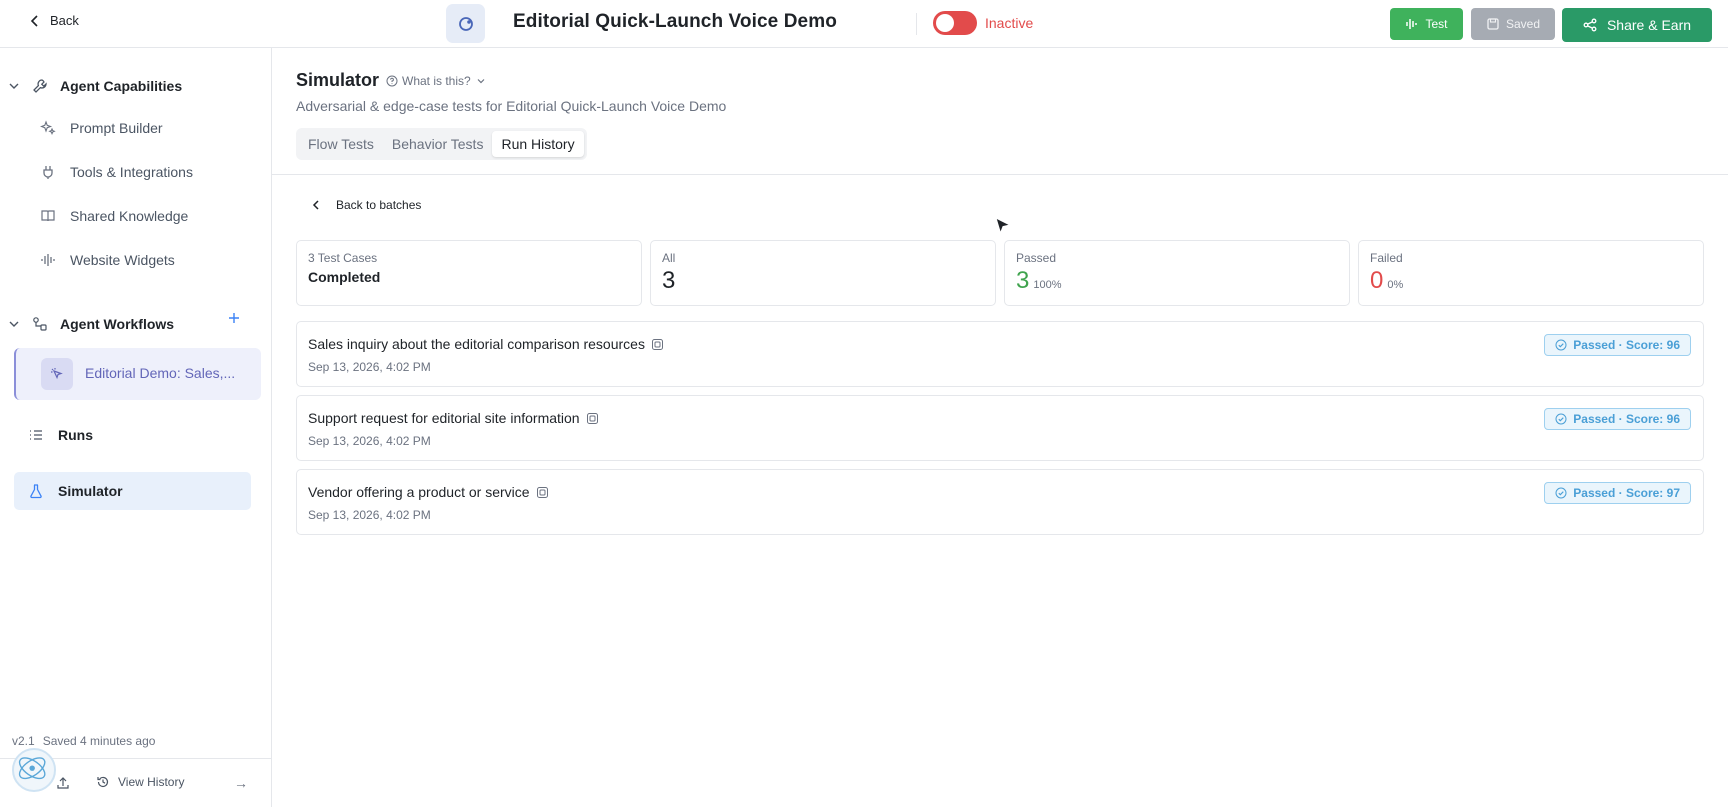 This screenshot has width=1728, height=807. What do you see at coordinates (469, 273) in the screenshot?
I see `stat-test-cases: 3 Test Cases Completed` at bounding box center [469, 273].